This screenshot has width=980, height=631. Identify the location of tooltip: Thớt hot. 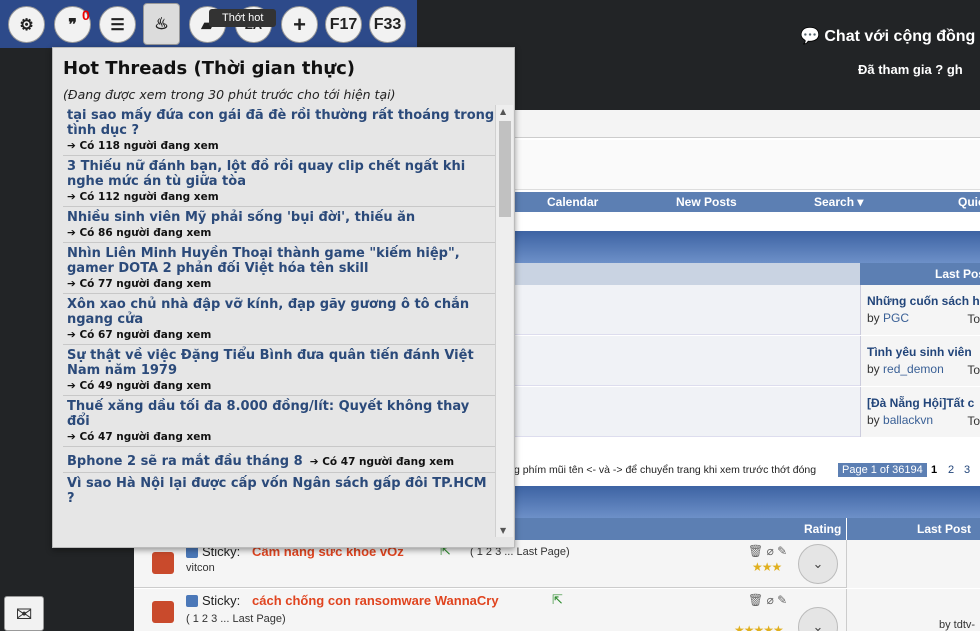
(243, 18).